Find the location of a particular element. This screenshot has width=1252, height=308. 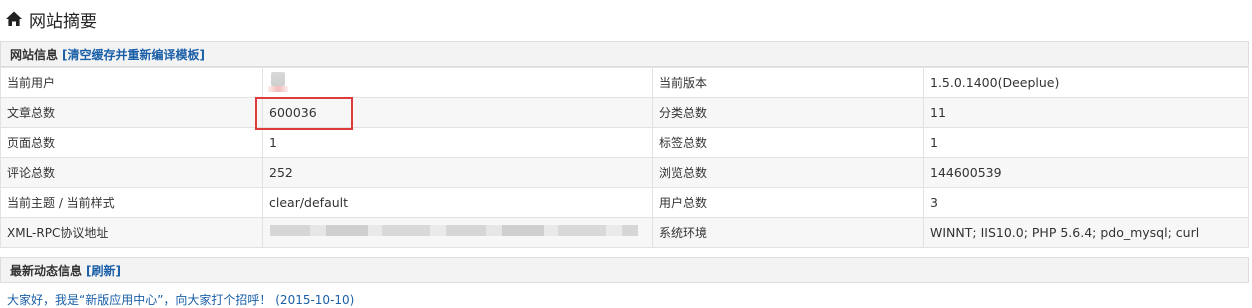

xmlrpc-url-redacted is located at coordinates (454, 230).